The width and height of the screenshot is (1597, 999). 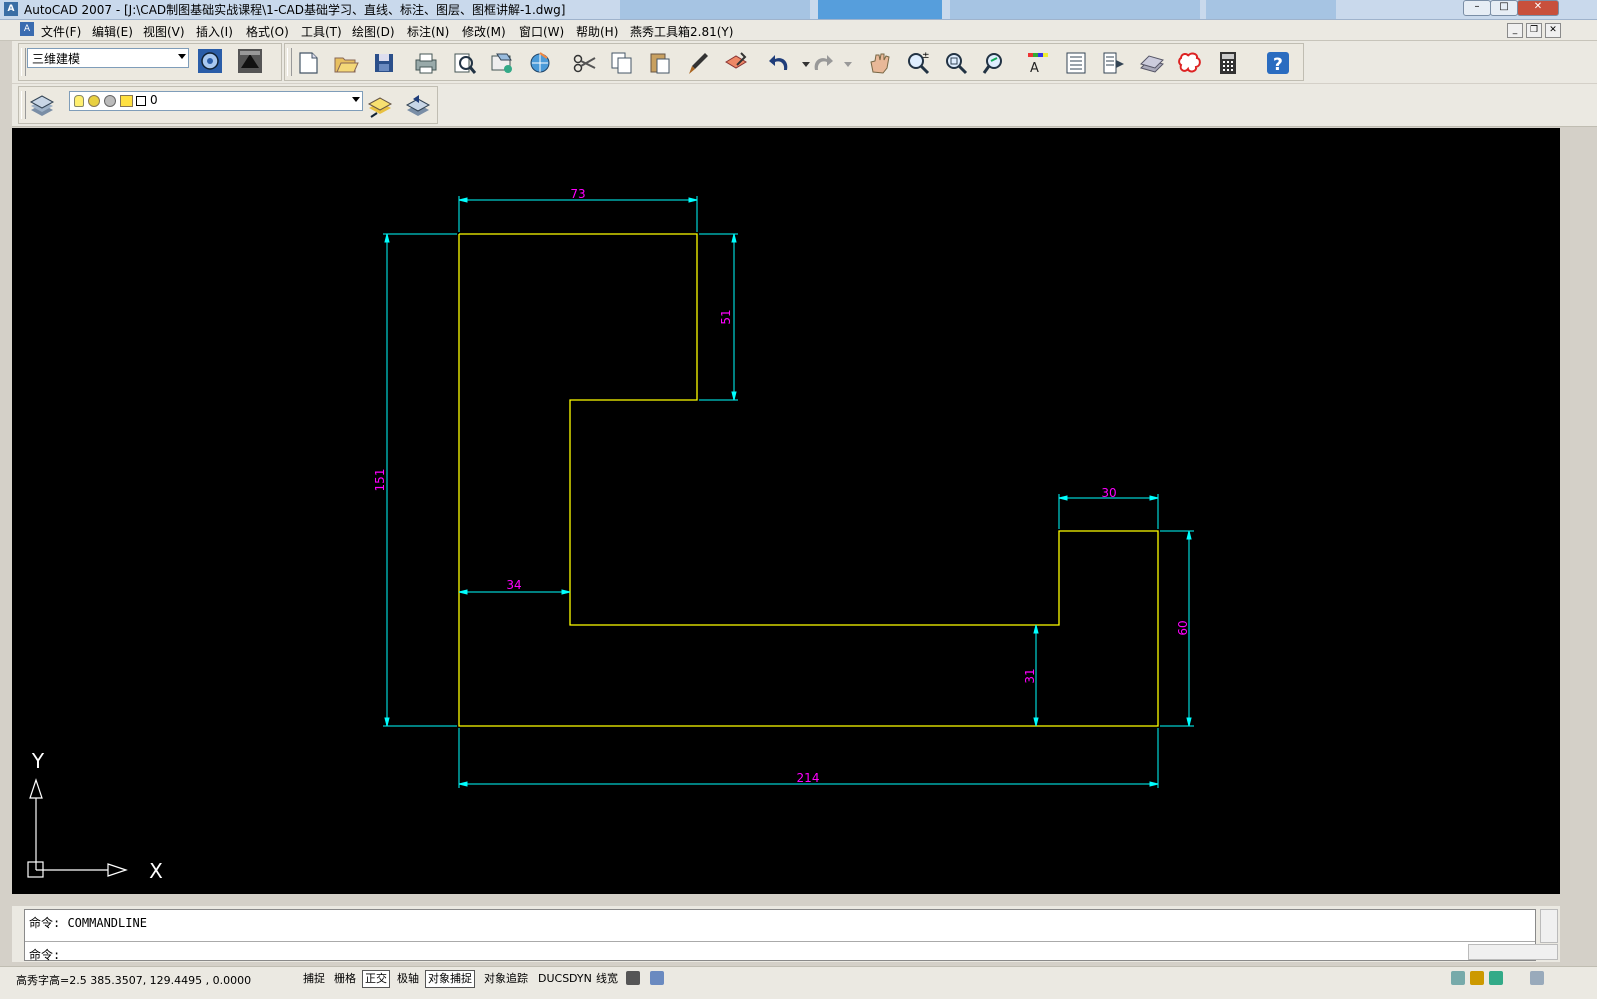 What do you see at coordinates (384, 63) in the screenshot?
I see `save-icon` at bounding box center [384, 63].